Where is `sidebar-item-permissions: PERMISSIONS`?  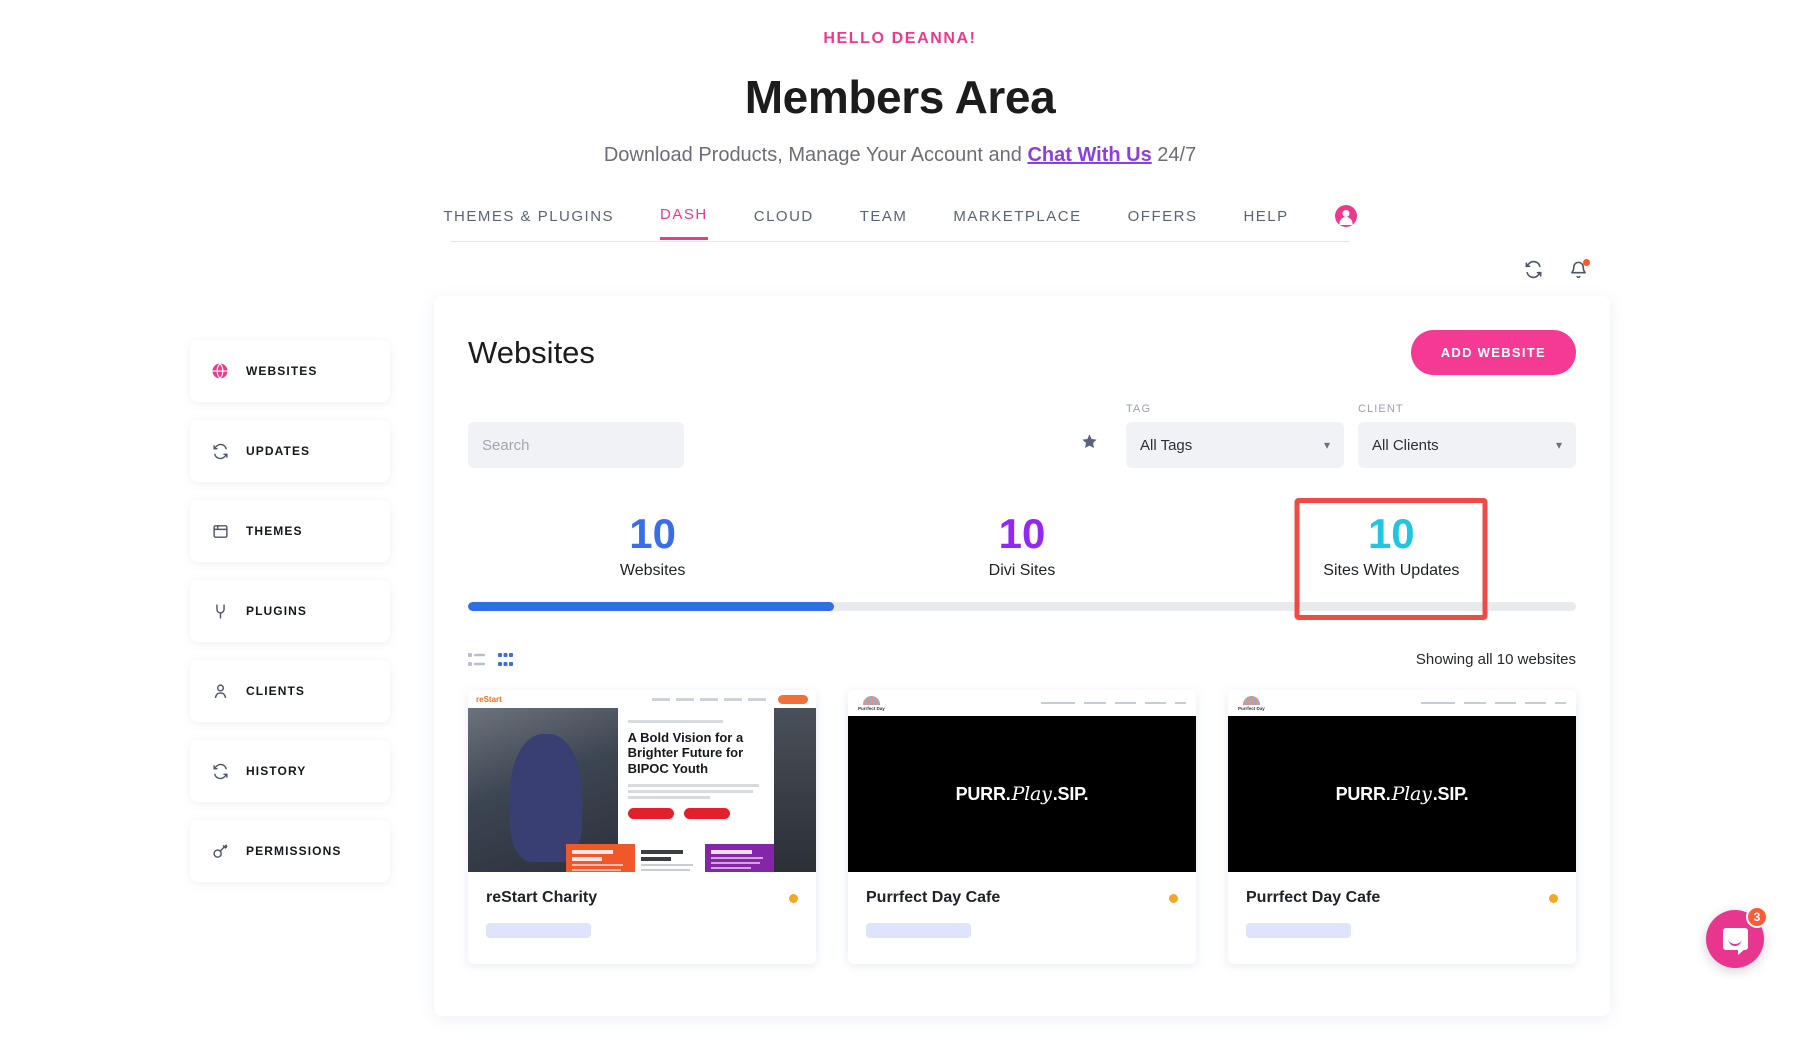
sidebar-item-permissions: PERMISSIONS is located at coordinates (290, 851).